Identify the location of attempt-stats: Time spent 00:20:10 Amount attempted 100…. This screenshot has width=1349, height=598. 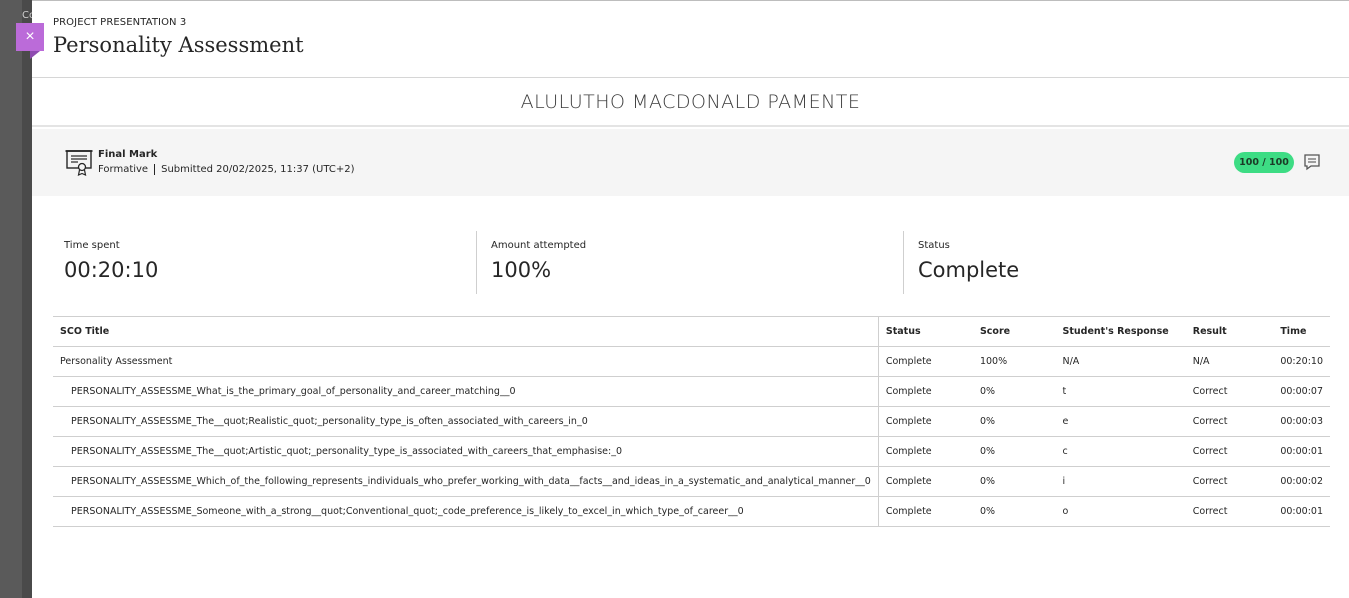
(691, 262).